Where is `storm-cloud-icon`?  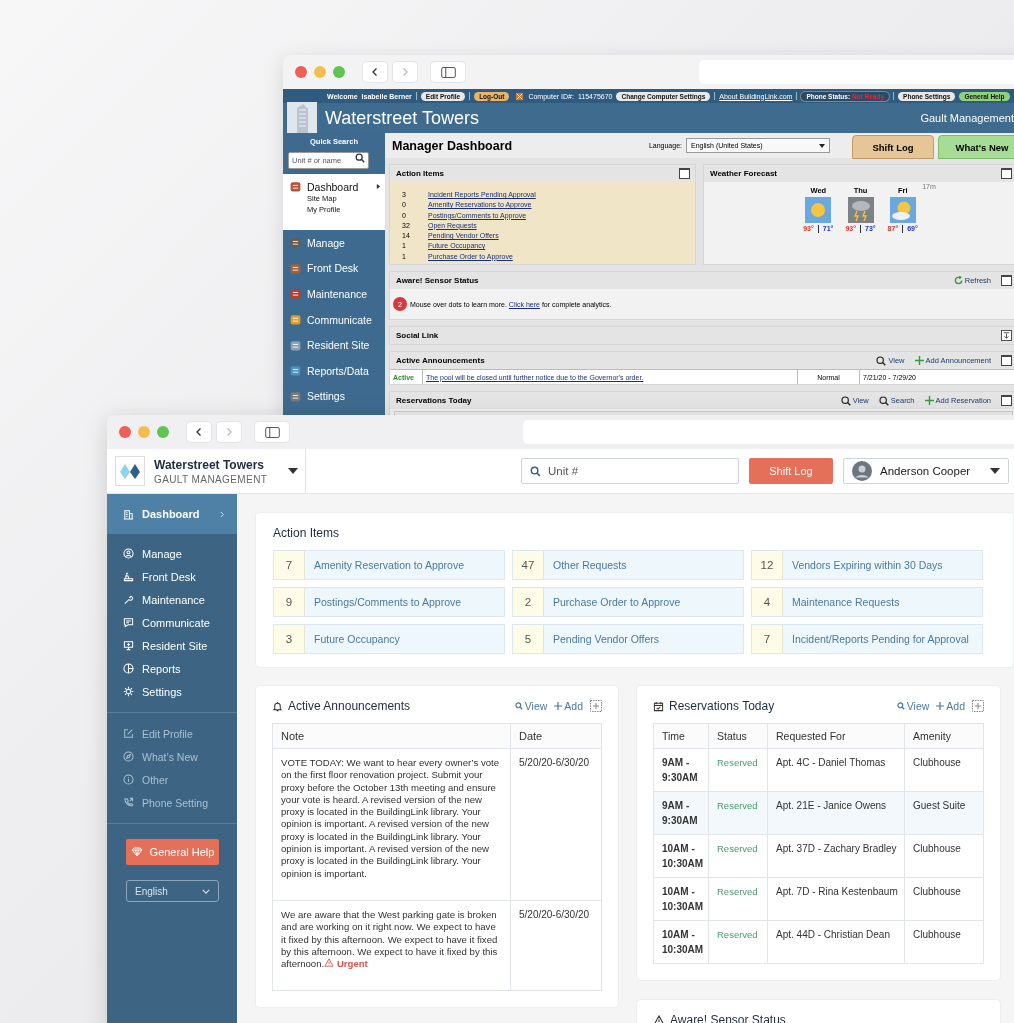 storm-cloud-icon is located at coordinates (860, 210).